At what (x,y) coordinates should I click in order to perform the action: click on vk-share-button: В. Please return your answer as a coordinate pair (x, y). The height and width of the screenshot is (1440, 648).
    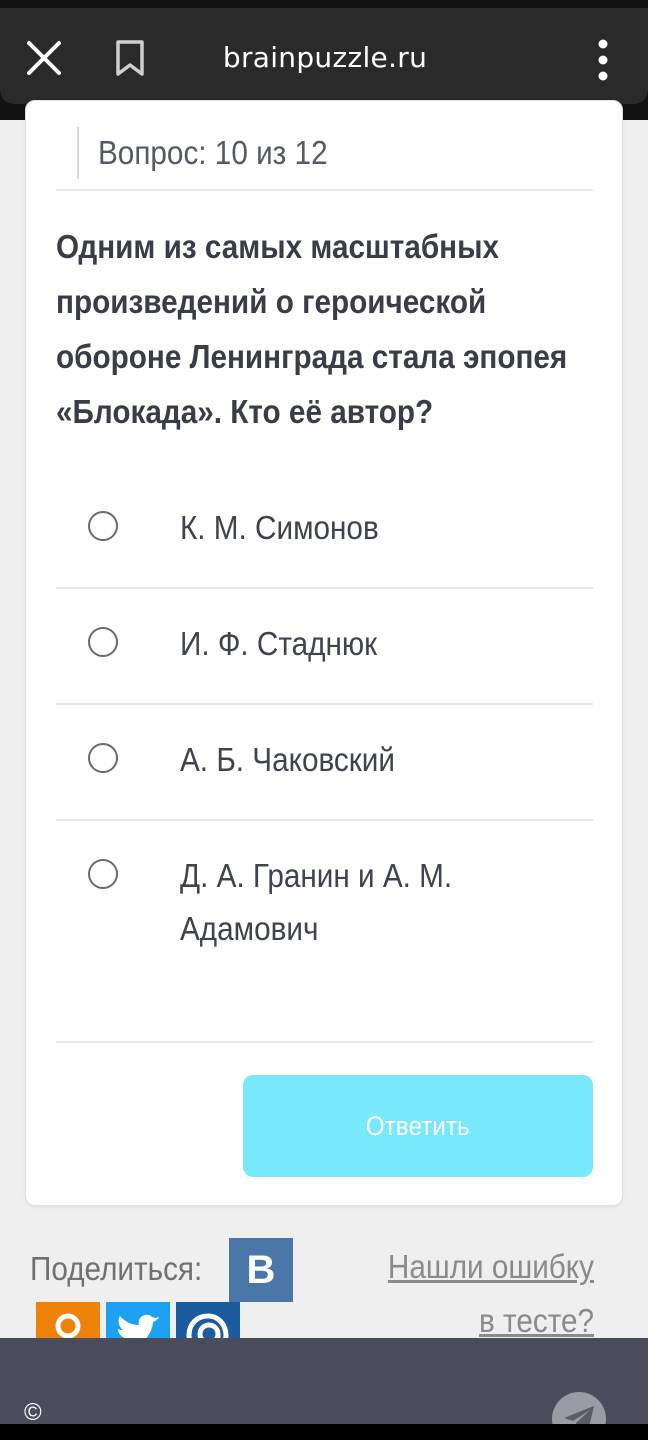
    Looking at the image, I should click on (261, 1270).